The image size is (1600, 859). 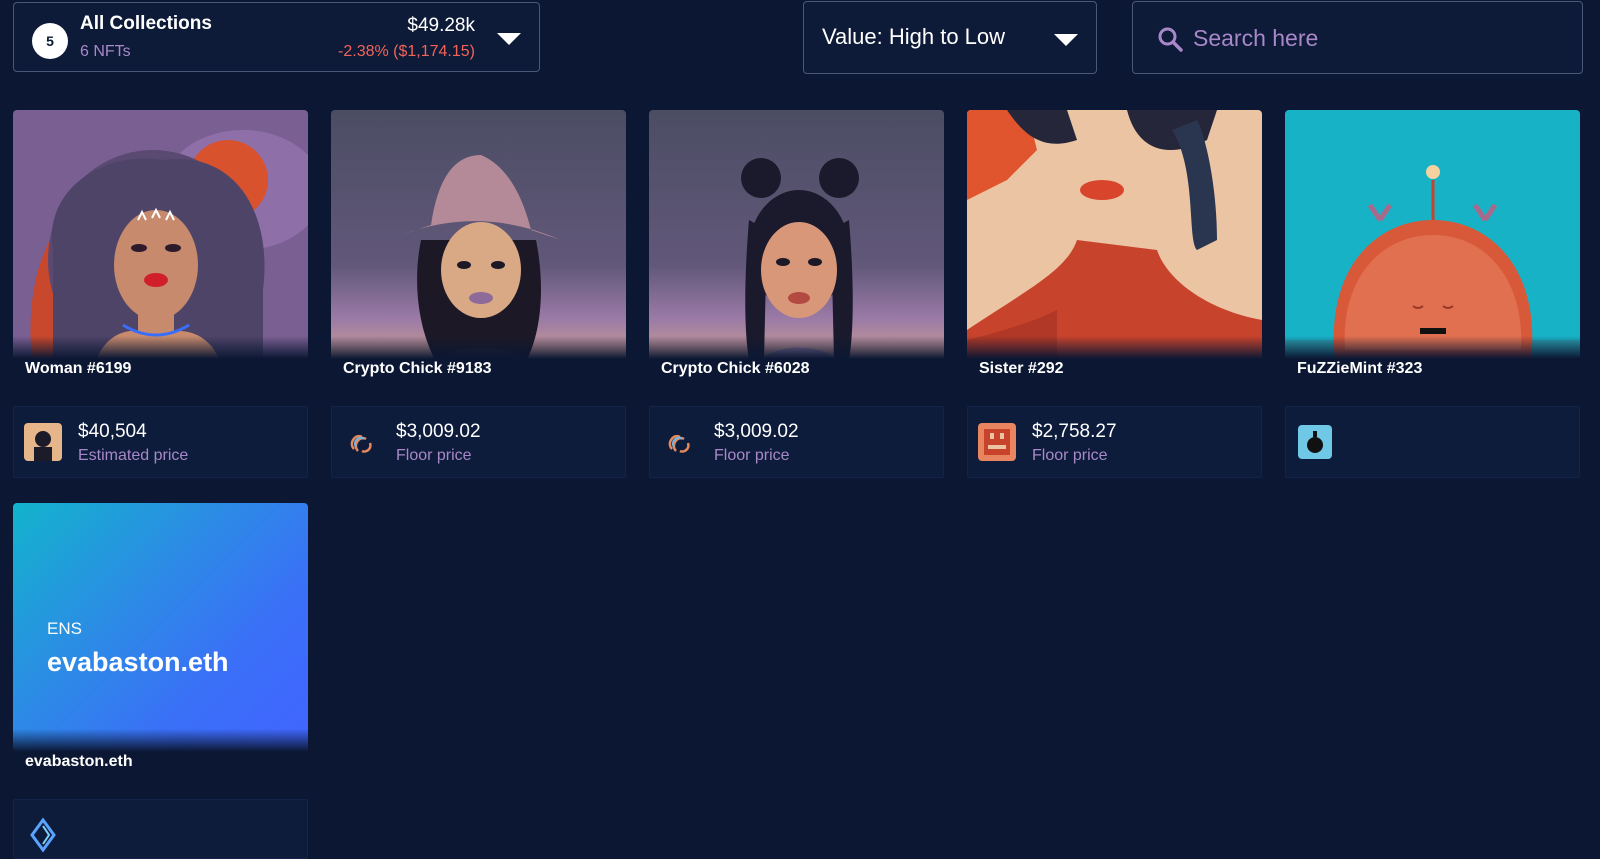 I want to click on nft-price-panel: $2,758.27 Floor price, so click(x=1114, y=442).